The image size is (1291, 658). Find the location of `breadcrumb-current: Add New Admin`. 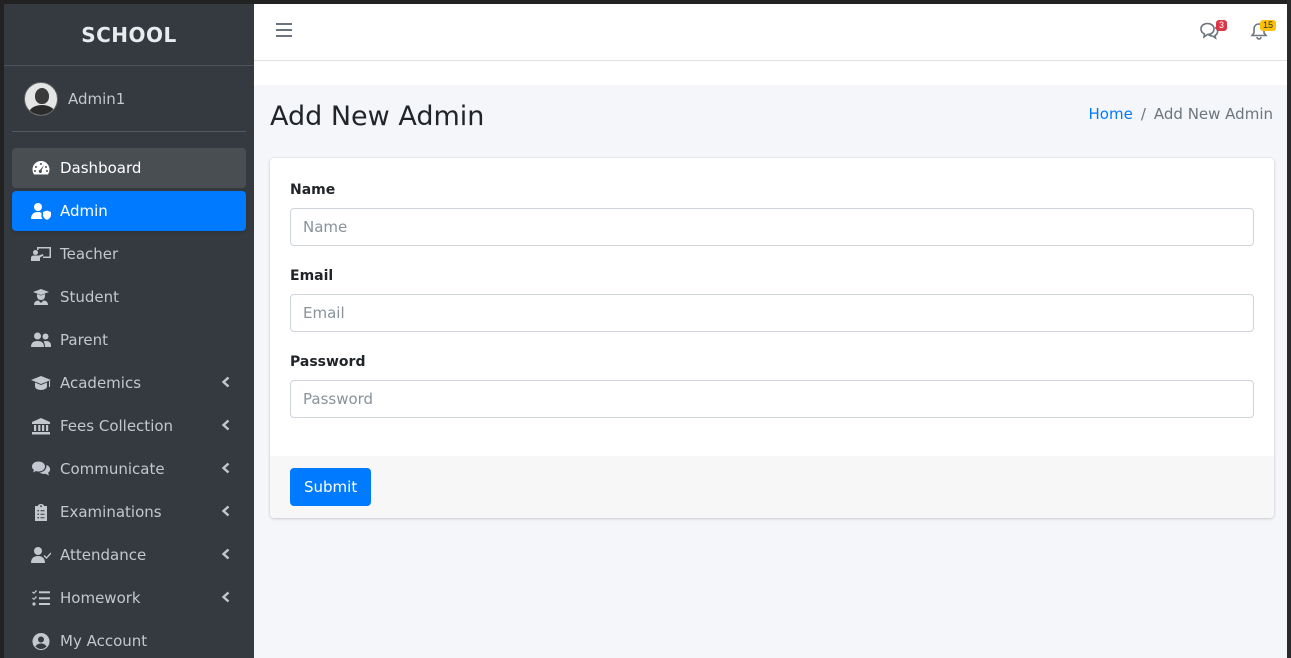

breadcrumb-current: Add New Admin is located at coordinates (1213, 114).